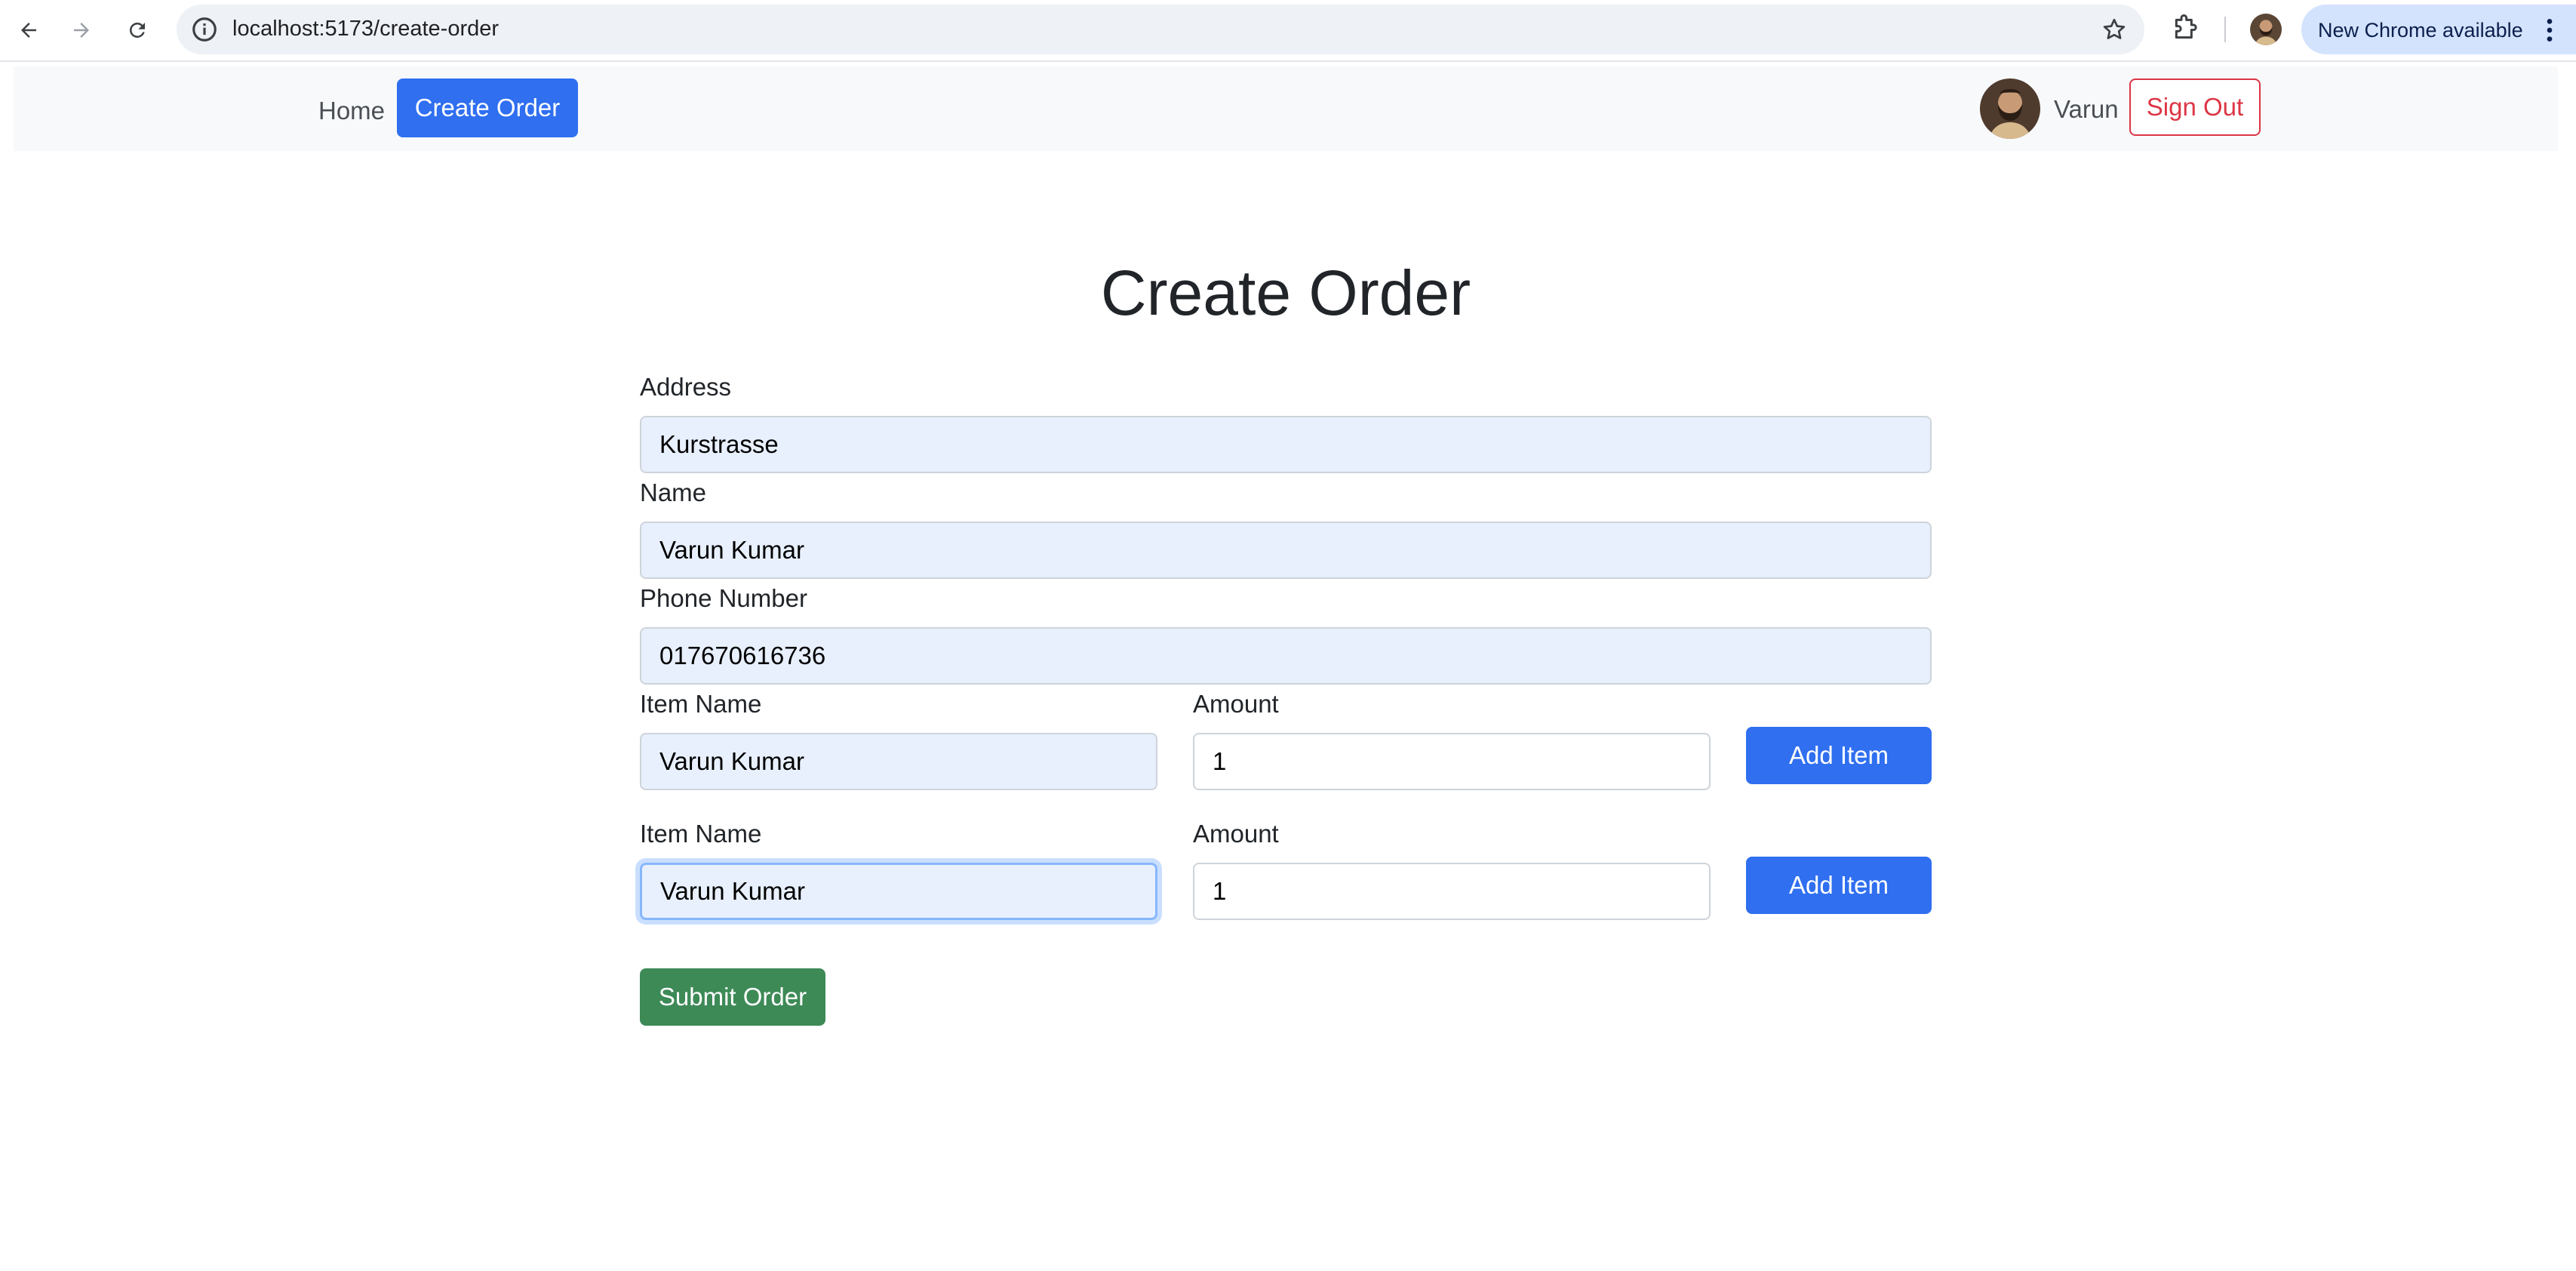 The image size is (2576, 1271). I want to click on reload-icon, so click(137, 30).